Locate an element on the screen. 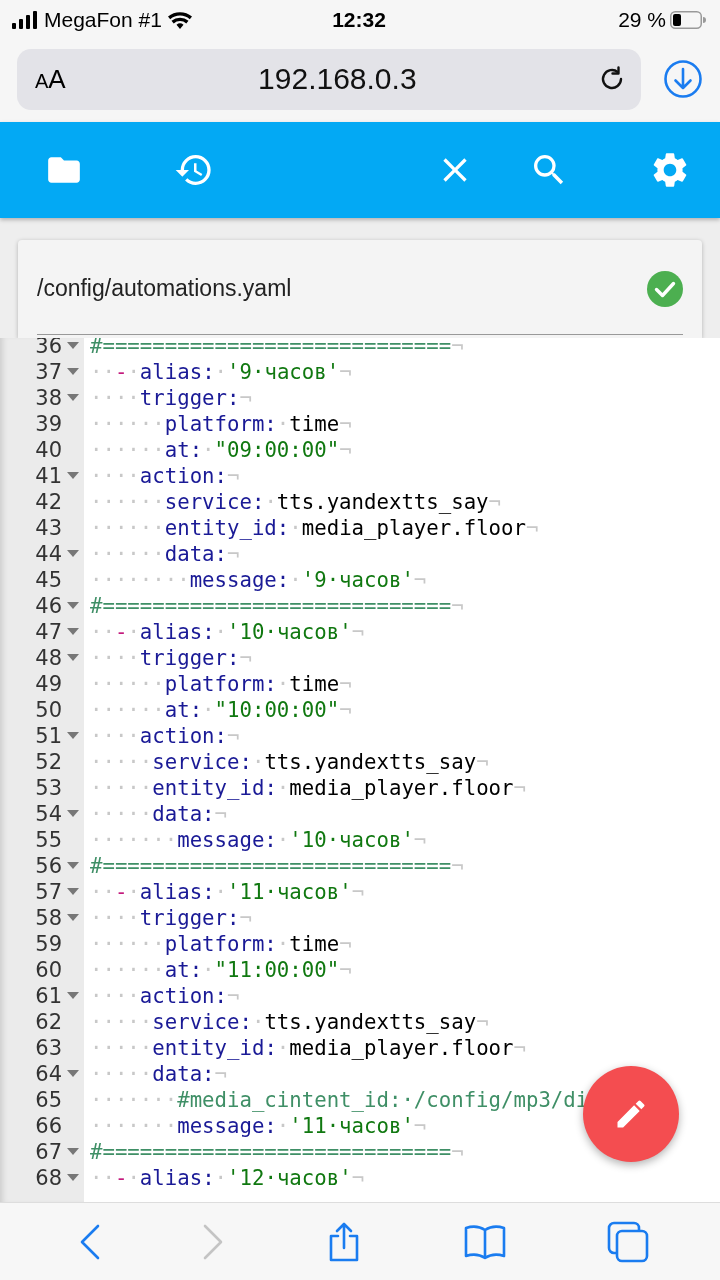  line-number: 60 is located at coordinates (48, 970).